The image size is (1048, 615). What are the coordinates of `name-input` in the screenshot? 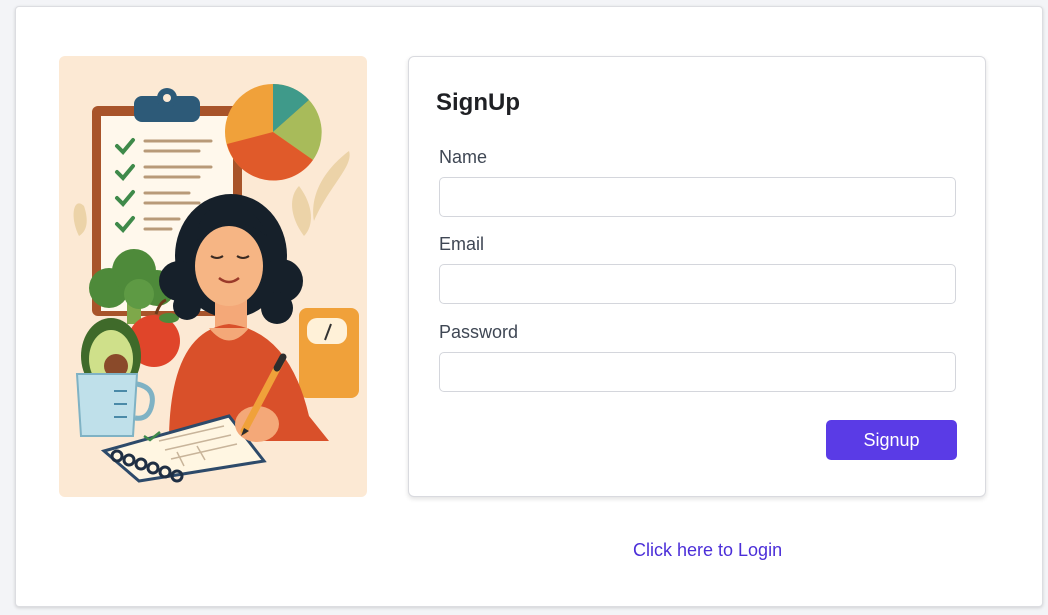 It's located at (697, 197).